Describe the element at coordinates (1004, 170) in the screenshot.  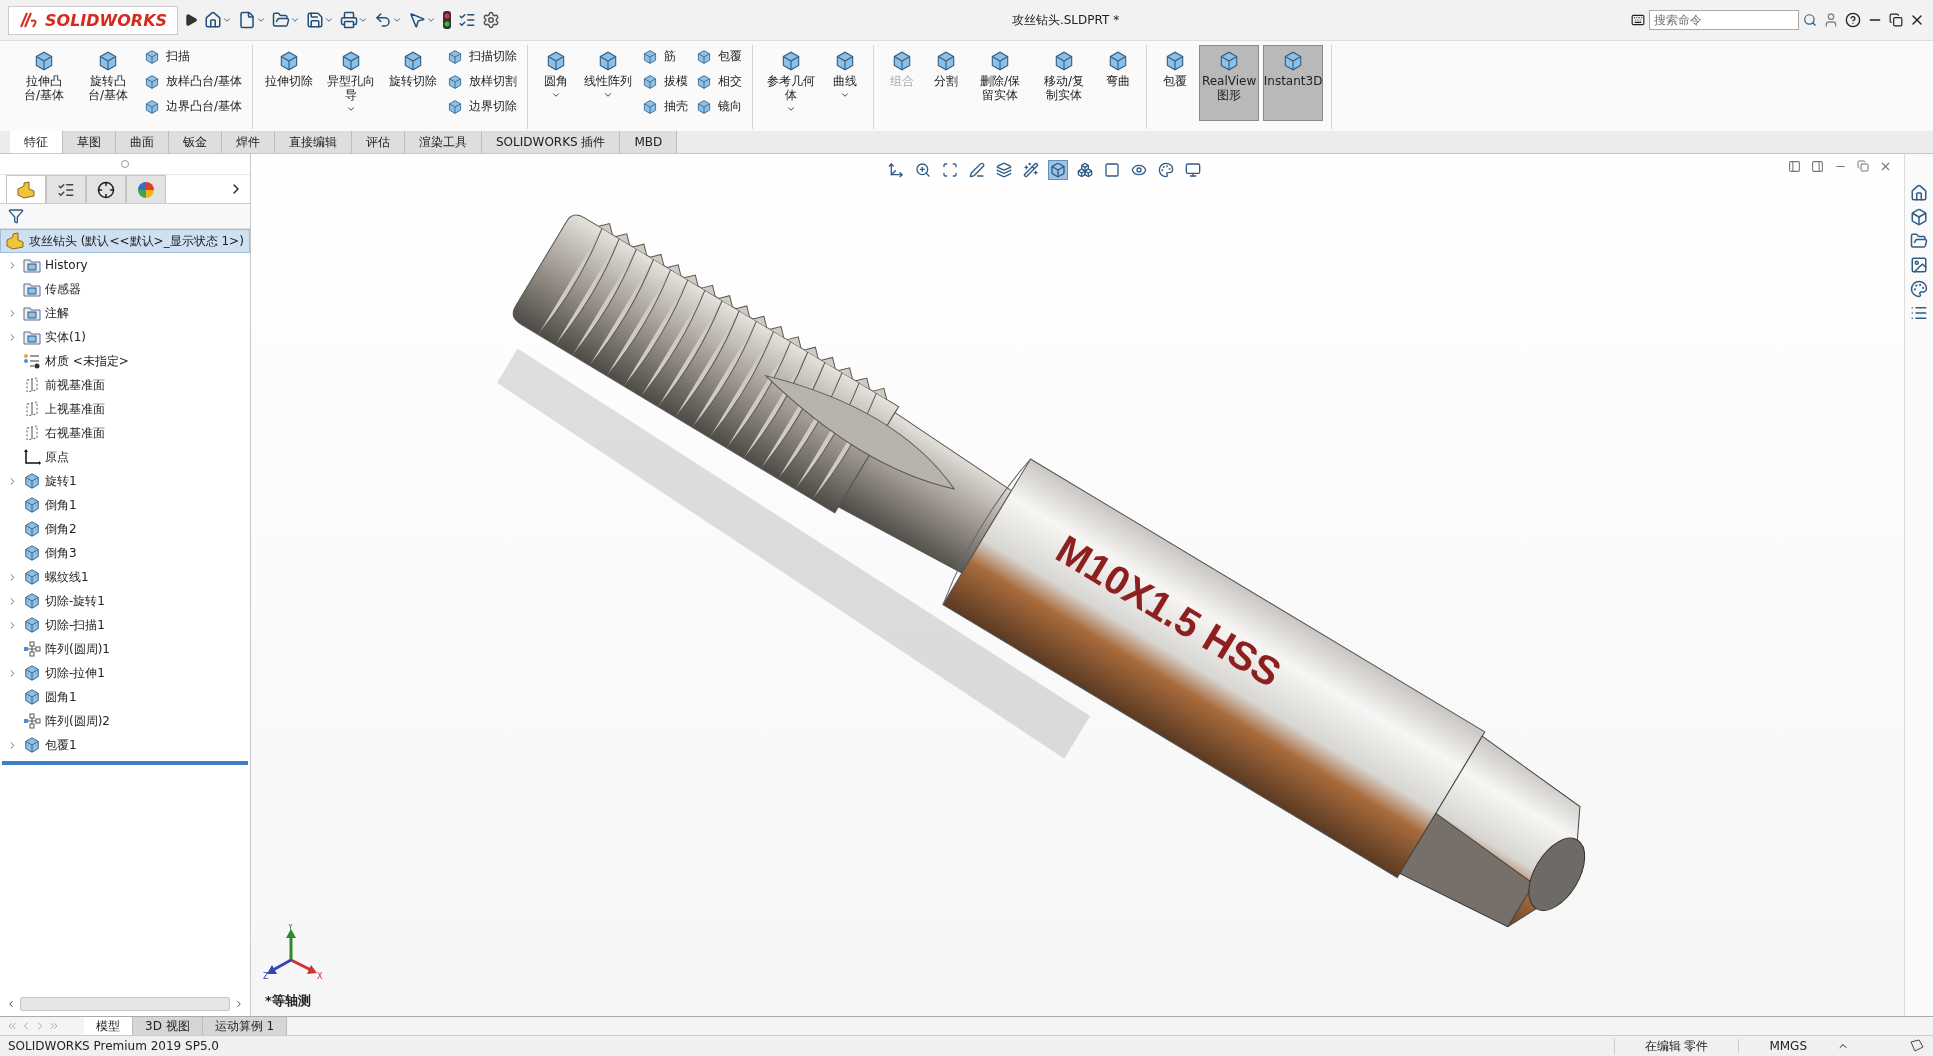
I see `section-icon` at that location.